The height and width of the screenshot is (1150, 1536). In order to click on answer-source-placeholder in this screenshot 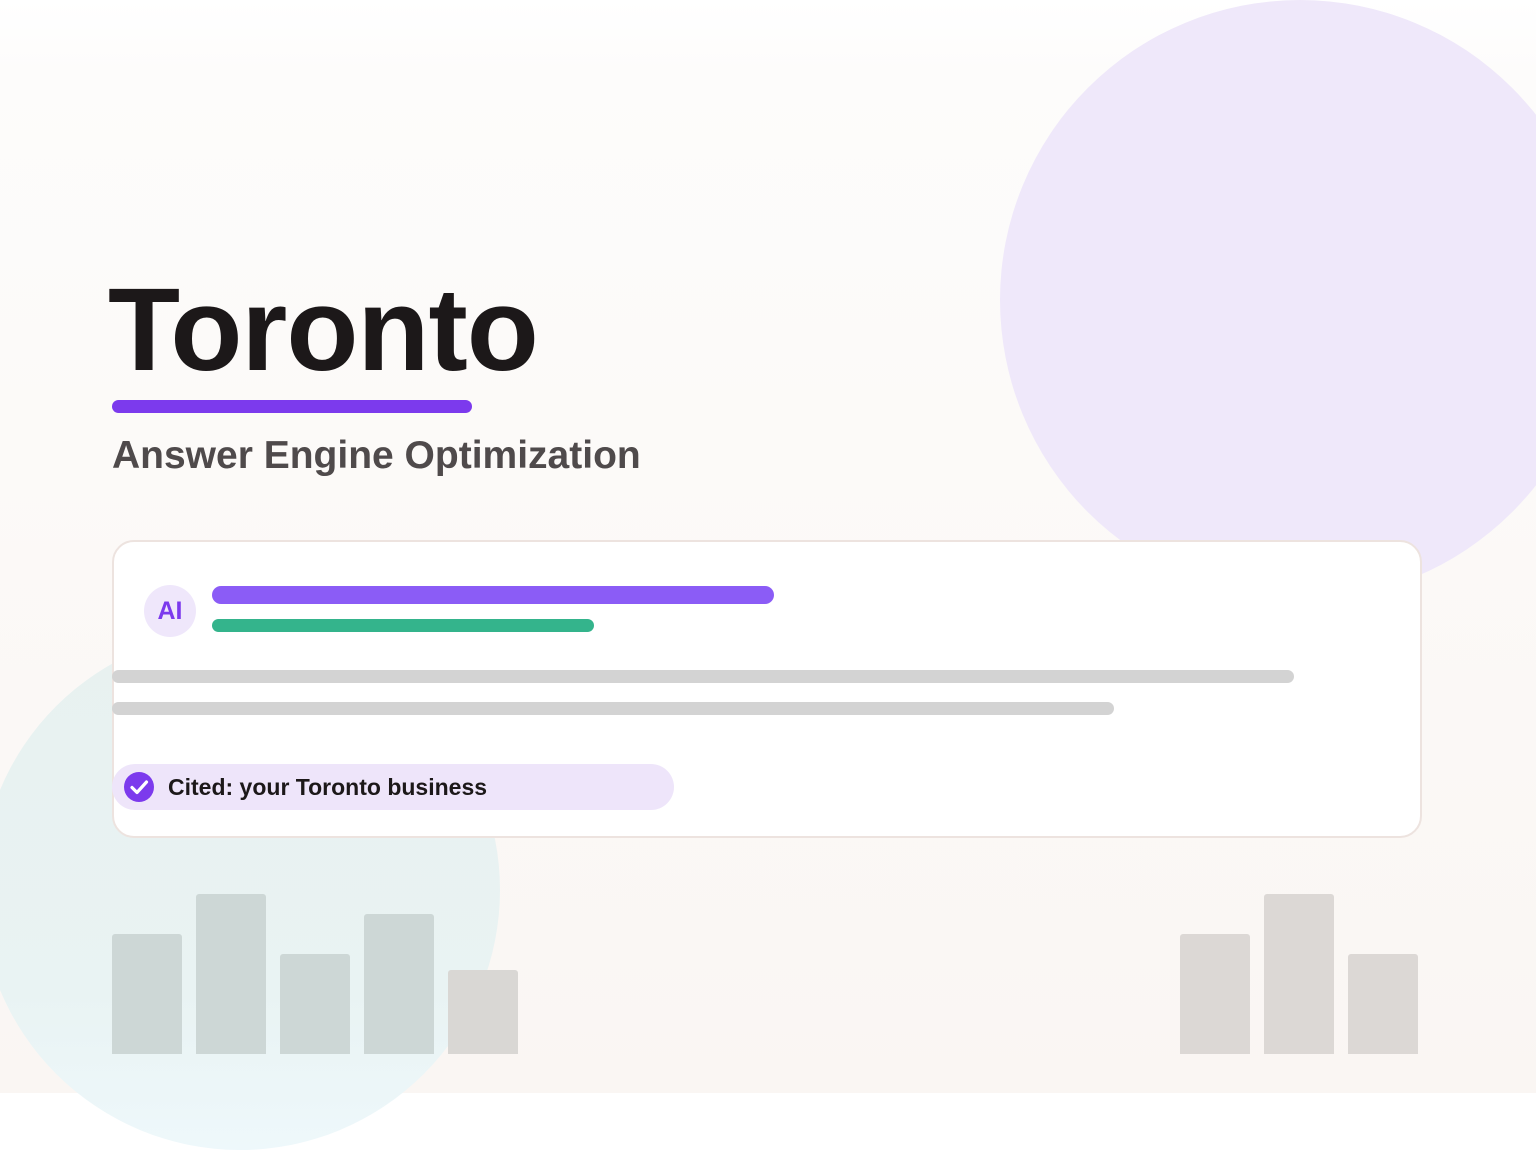, I will do `click(403, 625)`.